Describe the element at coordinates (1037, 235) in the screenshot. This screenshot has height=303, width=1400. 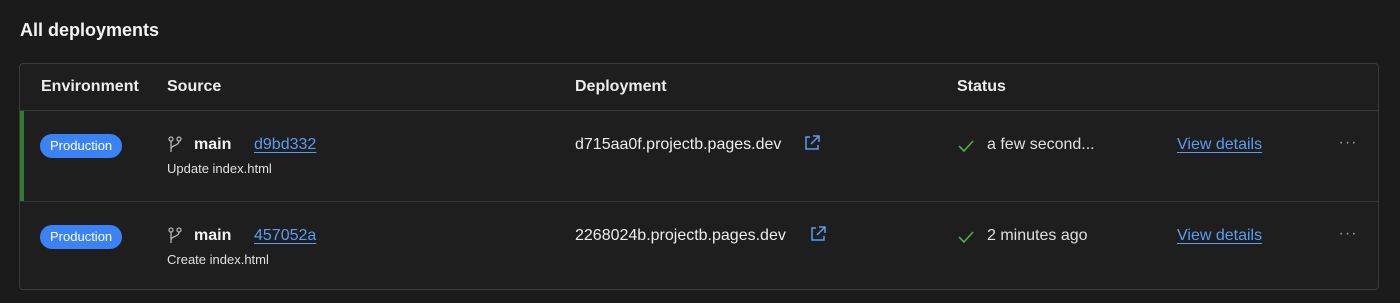
I see `deployment-status: 2 minutes ago` at that location.